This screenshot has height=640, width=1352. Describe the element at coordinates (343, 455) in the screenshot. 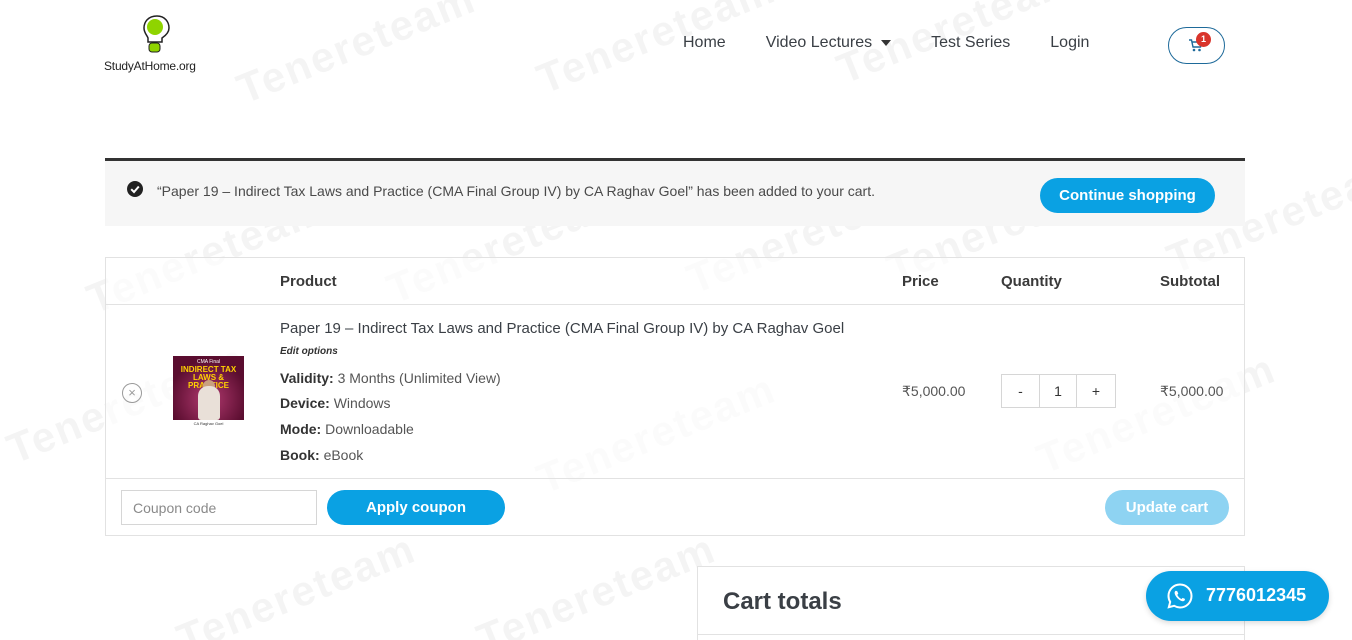

I see `meta-value: eBook` at that location.